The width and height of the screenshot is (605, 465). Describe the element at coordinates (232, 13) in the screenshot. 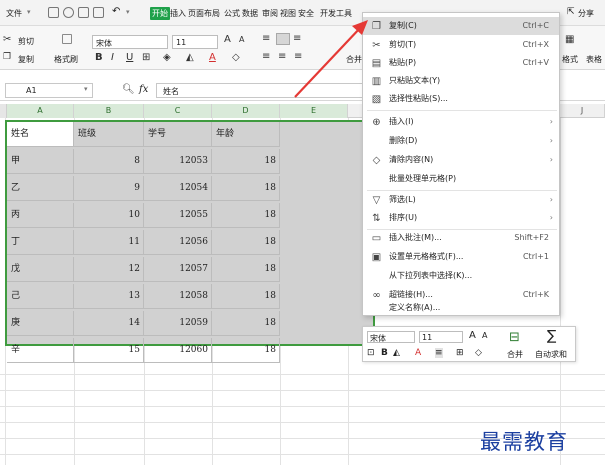

I see `tab-formula: 公式` at that location.